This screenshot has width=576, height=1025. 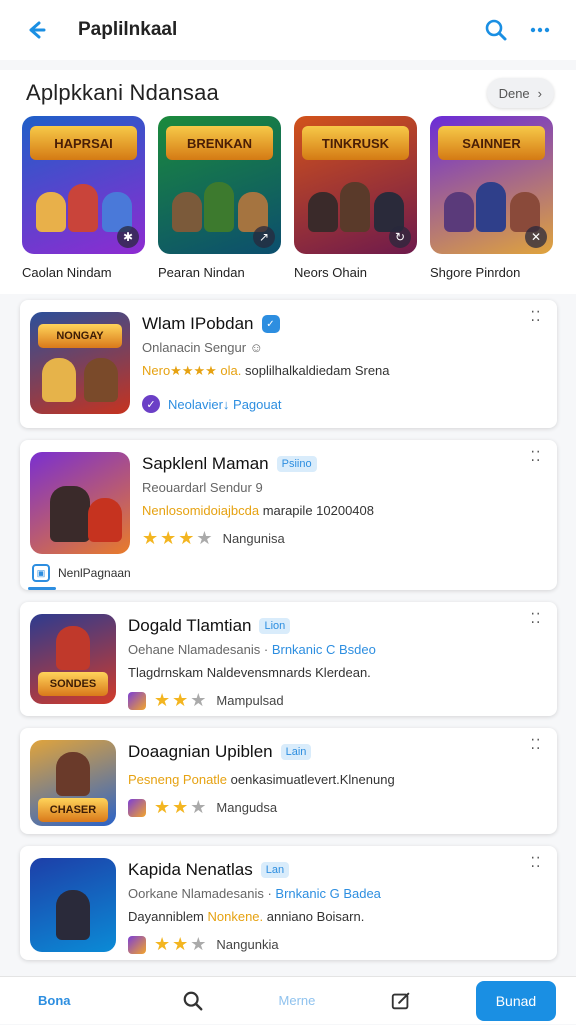 I want to click on nav-inbox, so click(x=401, y=1001).